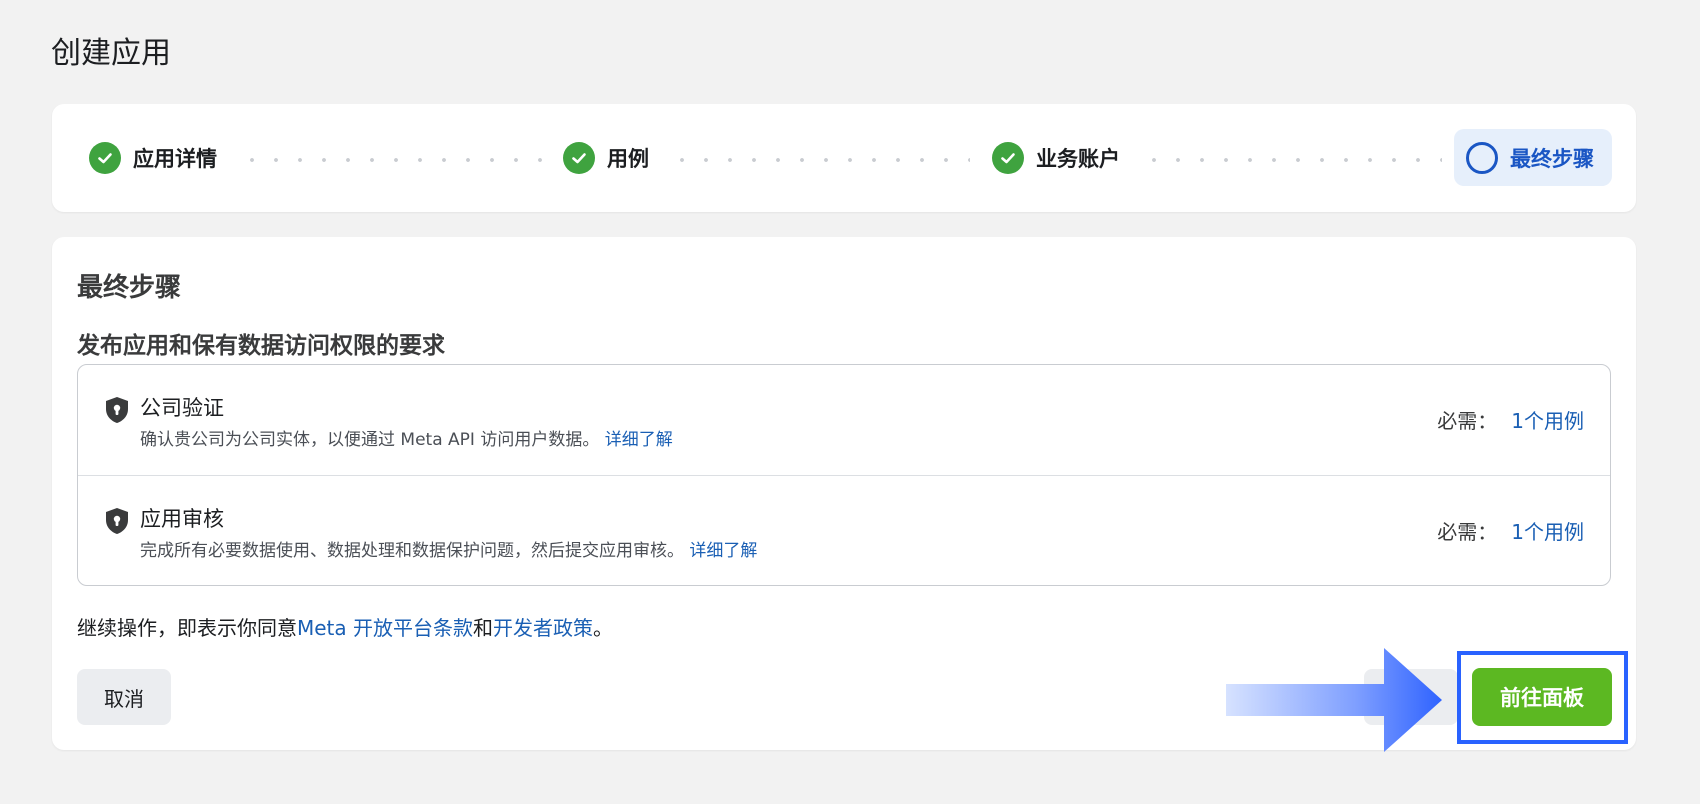 The image size is (1700, 804). What do you see at coordinates (1482, 157) in the screenshot?
I see `circle-icon` at bounding box center [1482, 157].